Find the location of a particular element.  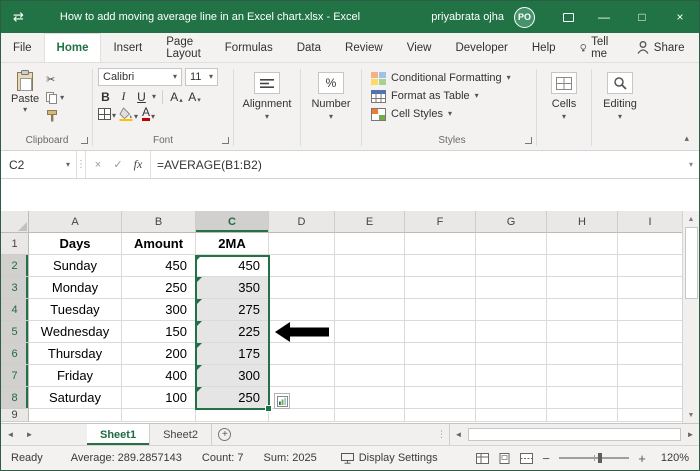

column-header-C: C is located at coordinates (232, 222).